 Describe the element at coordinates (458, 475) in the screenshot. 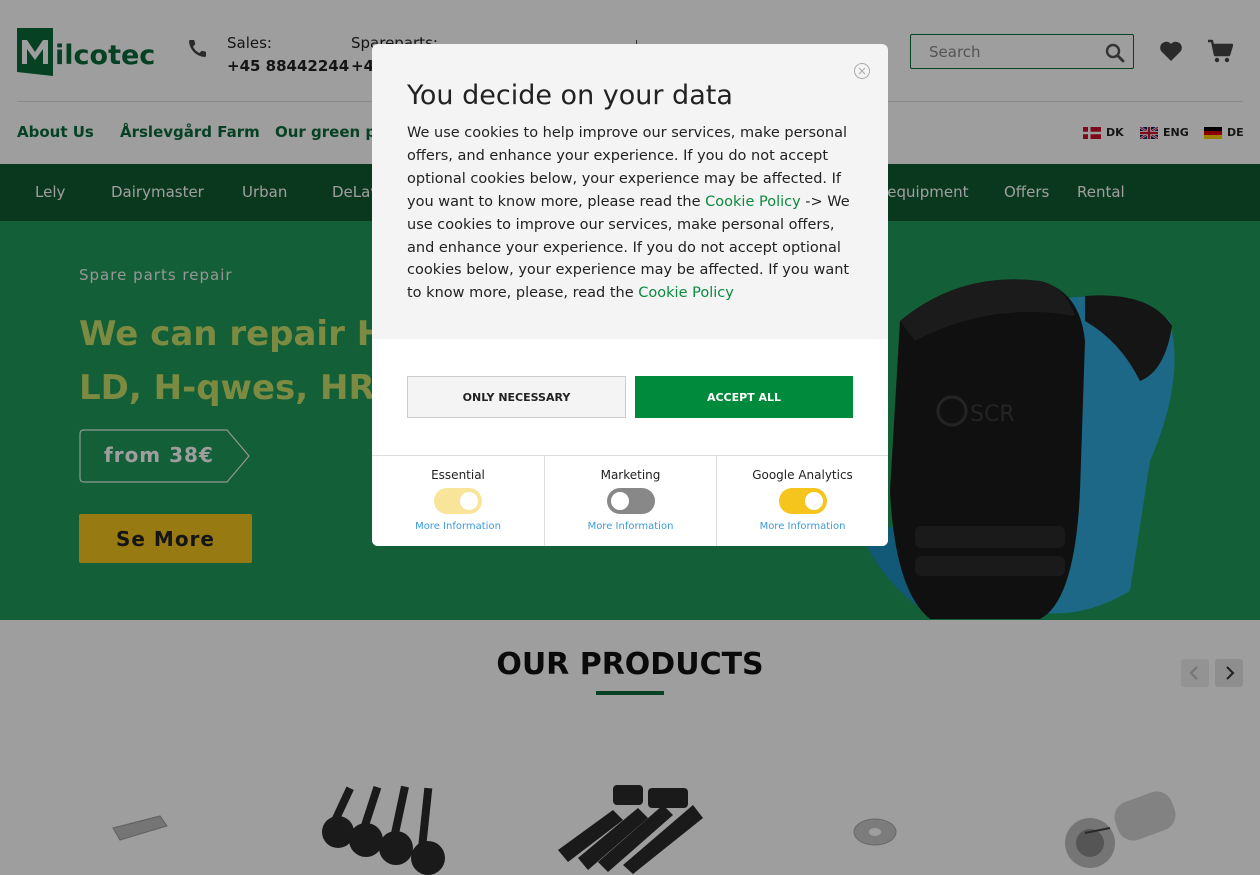

I see `pref-essential-label: Essential` at that location.